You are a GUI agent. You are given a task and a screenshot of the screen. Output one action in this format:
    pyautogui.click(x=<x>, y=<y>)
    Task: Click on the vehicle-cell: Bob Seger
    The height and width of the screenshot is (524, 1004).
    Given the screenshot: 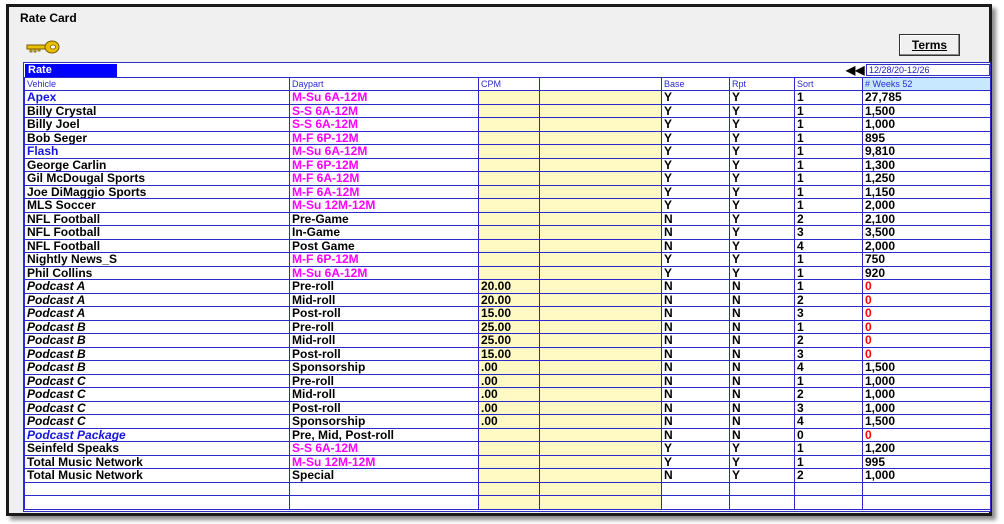 What is the action you would take?
    pyautogui.click(x=157, y=137)
    